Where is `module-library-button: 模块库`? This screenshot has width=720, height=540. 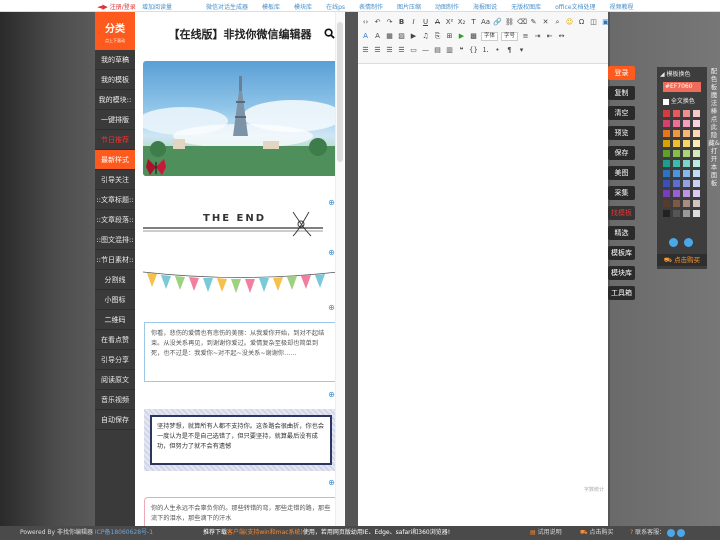 module-library-button: 模块库 is located at coordinates (621, 273).